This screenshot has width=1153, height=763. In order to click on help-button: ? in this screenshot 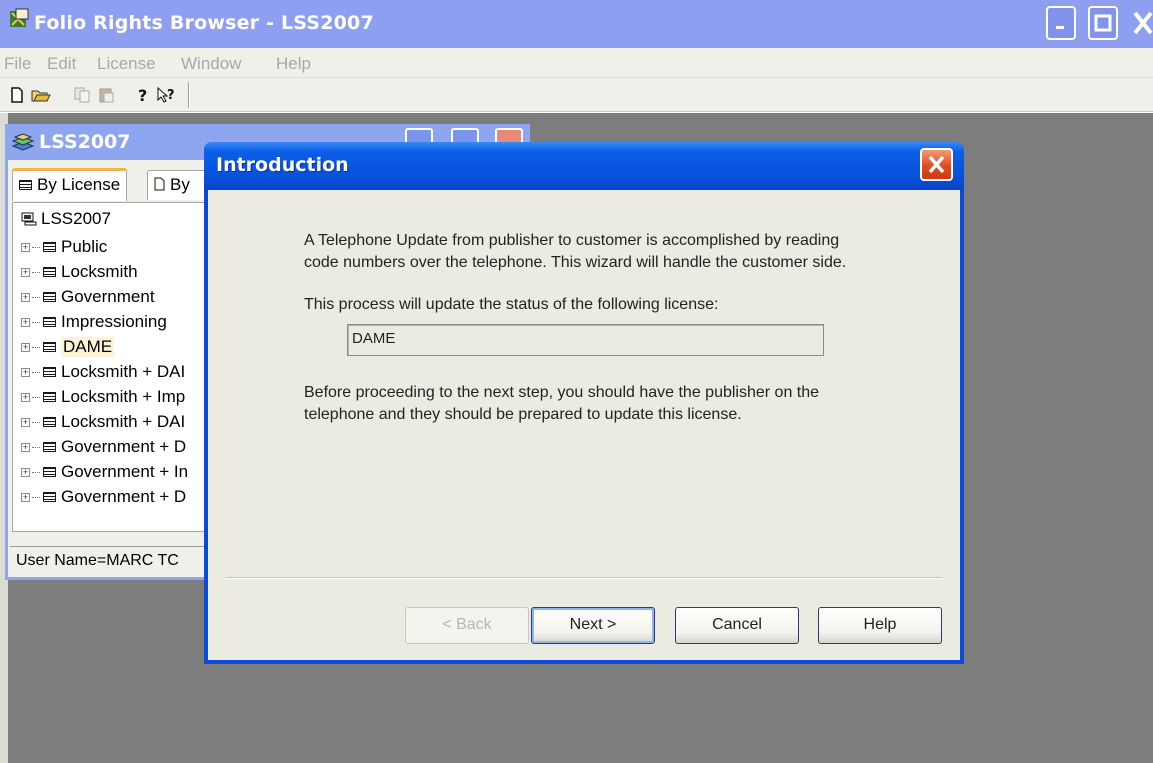, I will do `click(143, 95)`.